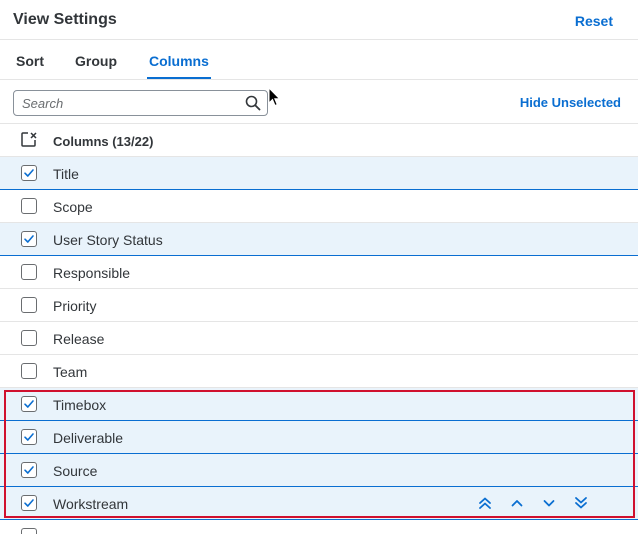 The image size is (638, 534). Describe the element at coordinates (75, 306) in the screenshot. I see `column-name: Priority` at that location.